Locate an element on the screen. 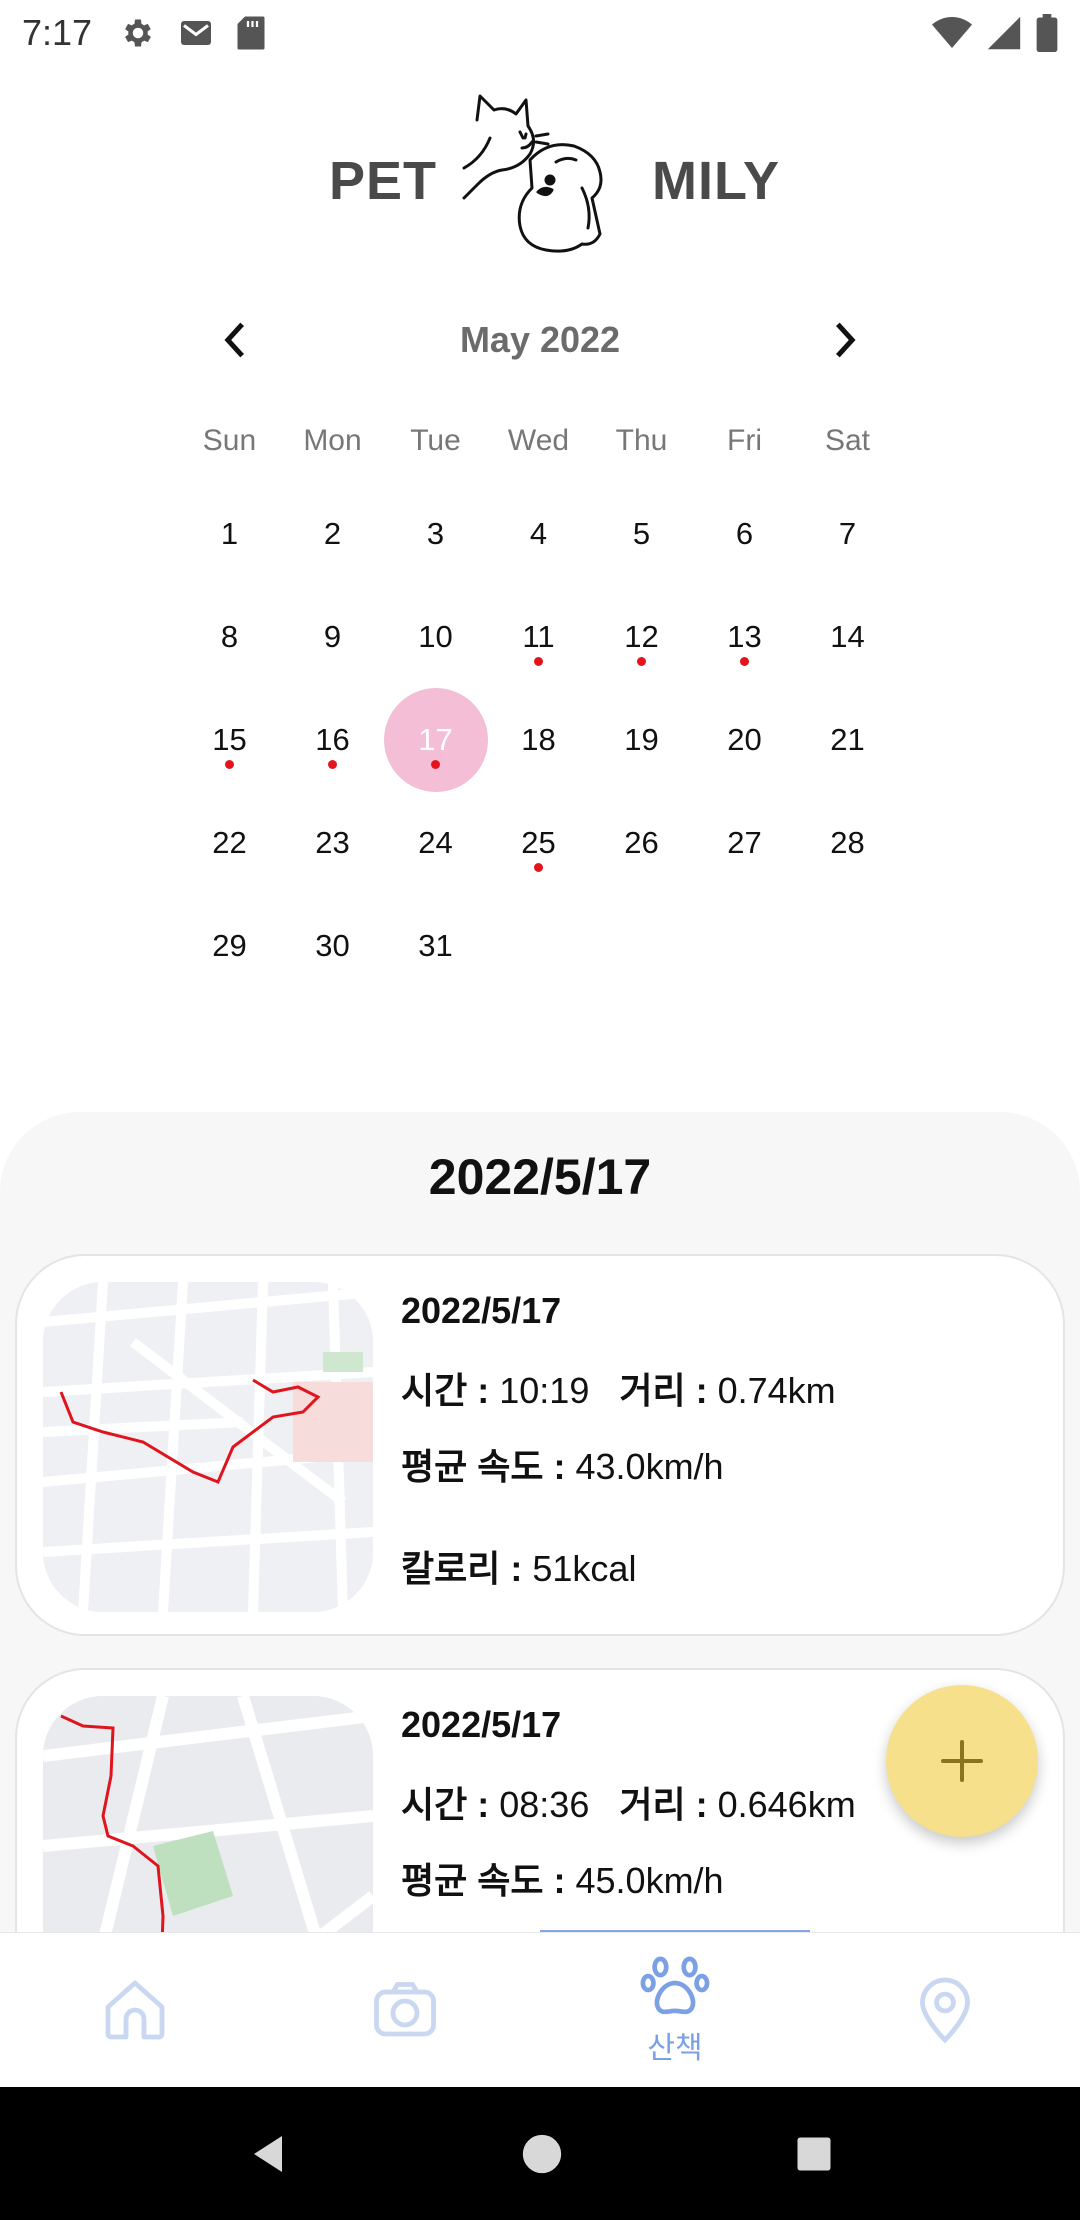 This screenshot has height=2220, width=1080. speed-value: 43.0km/h is located at coordinates (649, 1466).